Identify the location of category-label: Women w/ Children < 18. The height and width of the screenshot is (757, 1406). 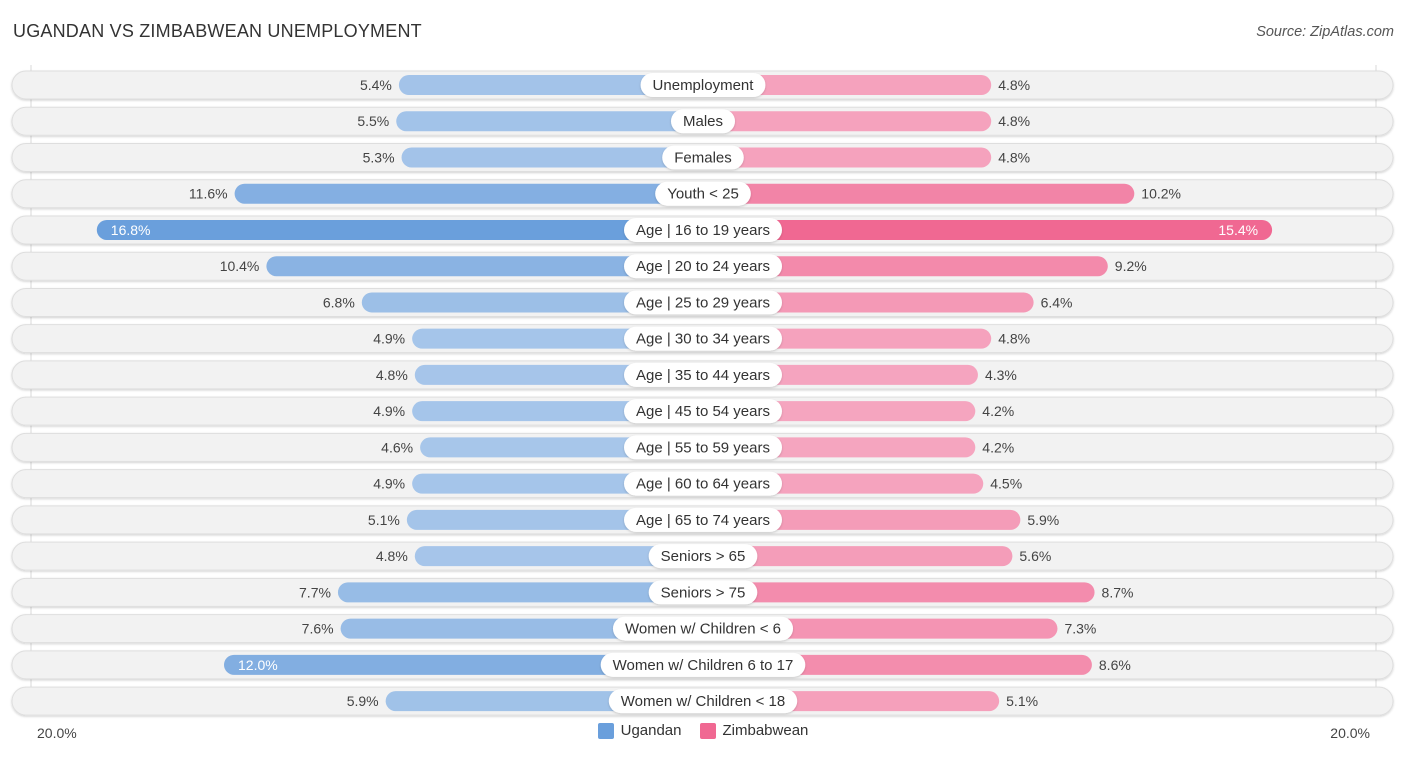
(703, 701).